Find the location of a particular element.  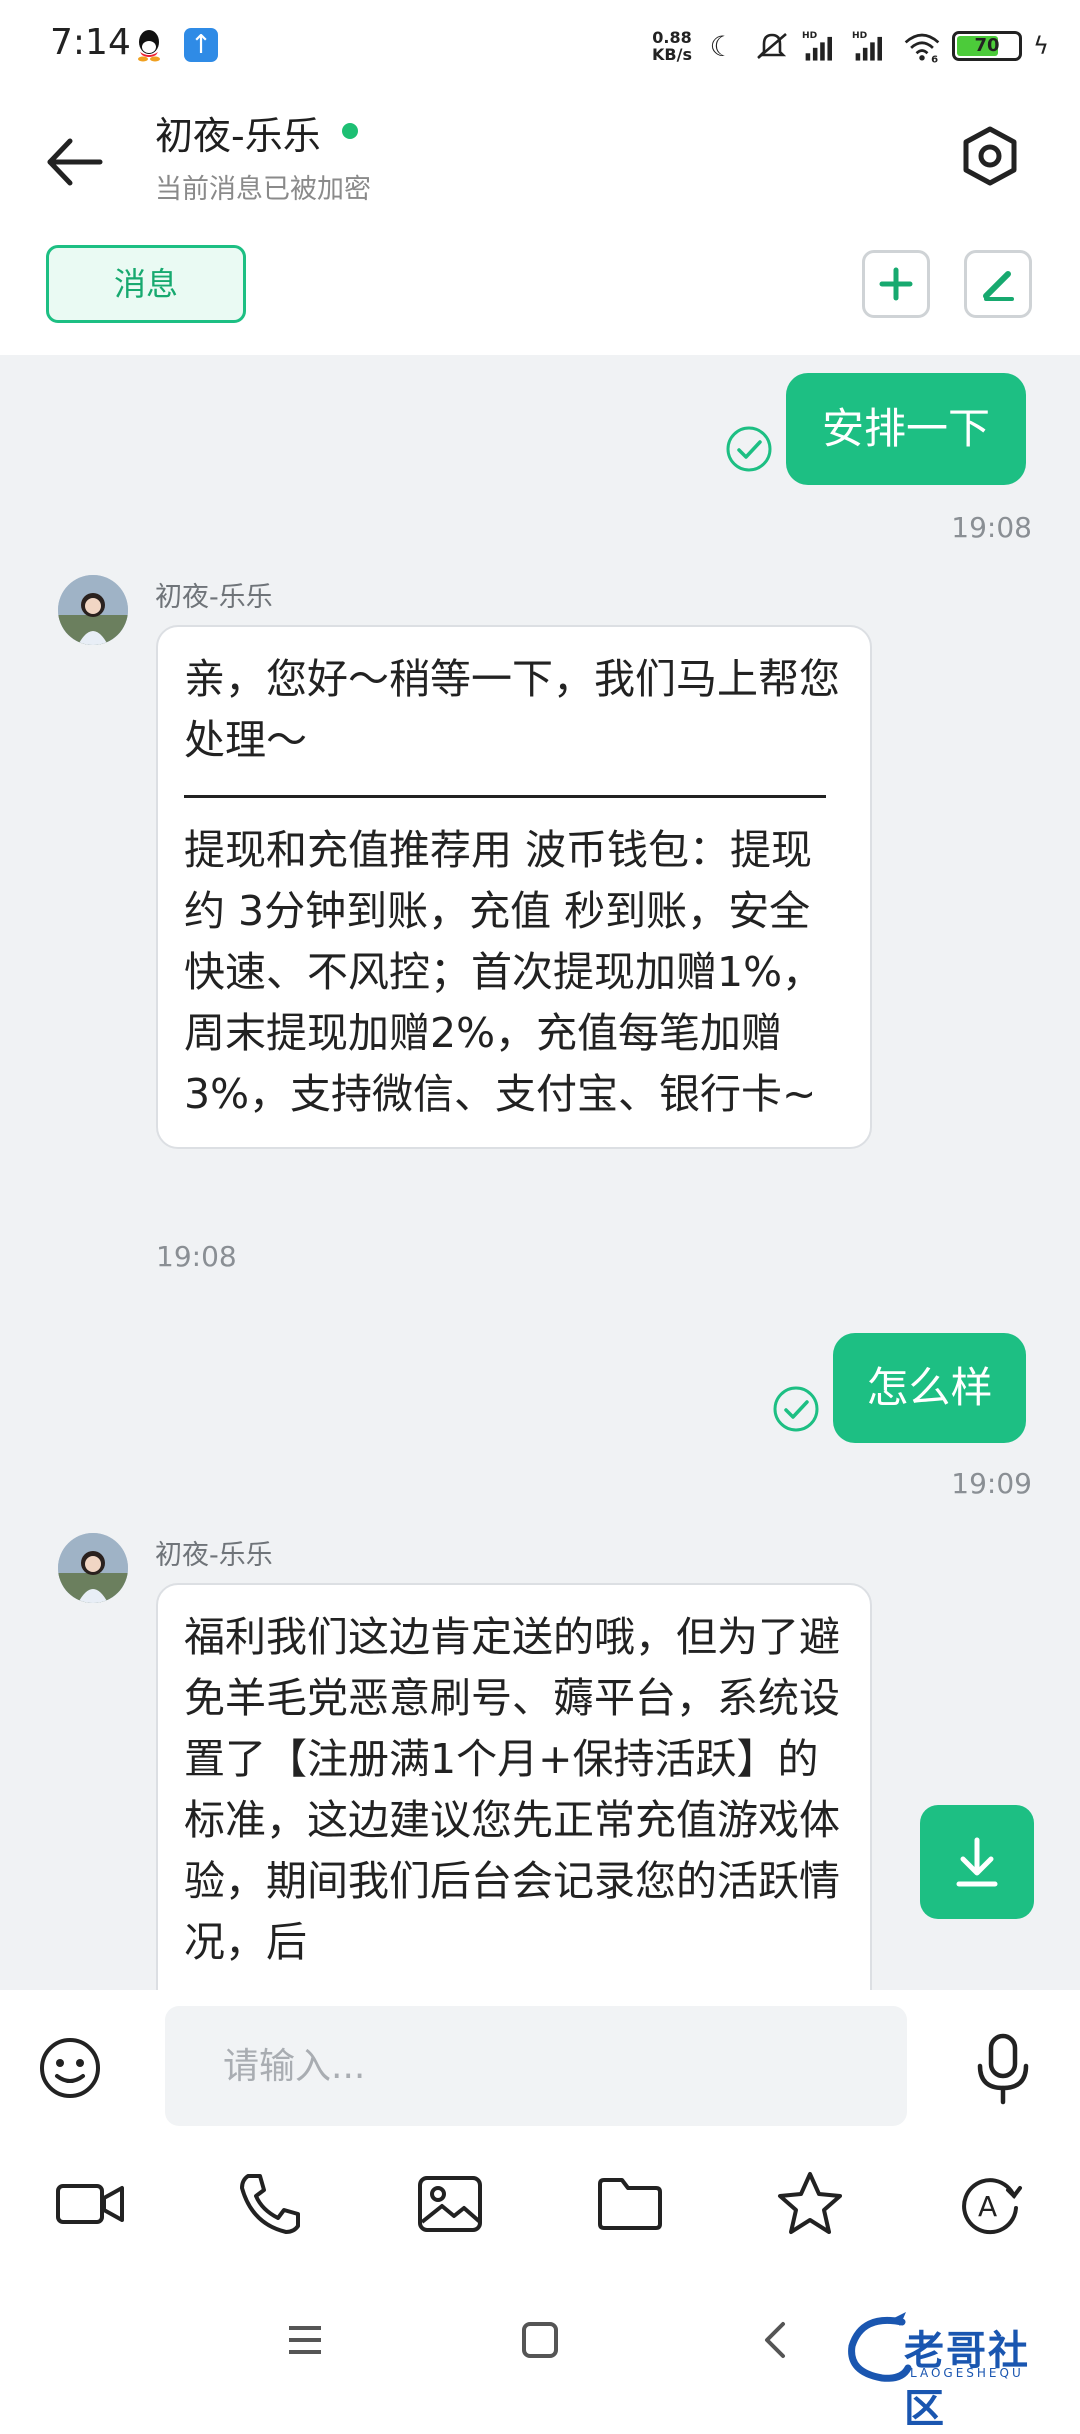

battery-level: 70 is located at coordinates (987, 45).